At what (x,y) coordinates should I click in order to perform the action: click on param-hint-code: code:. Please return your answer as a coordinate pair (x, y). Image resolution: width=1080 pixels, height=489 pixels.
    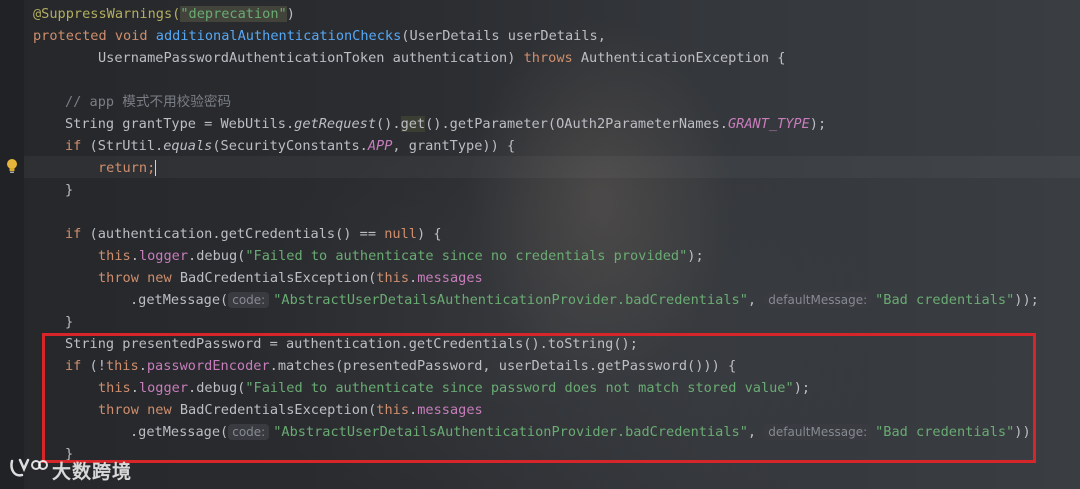
    Looking at the image, I should click on (249, 300).